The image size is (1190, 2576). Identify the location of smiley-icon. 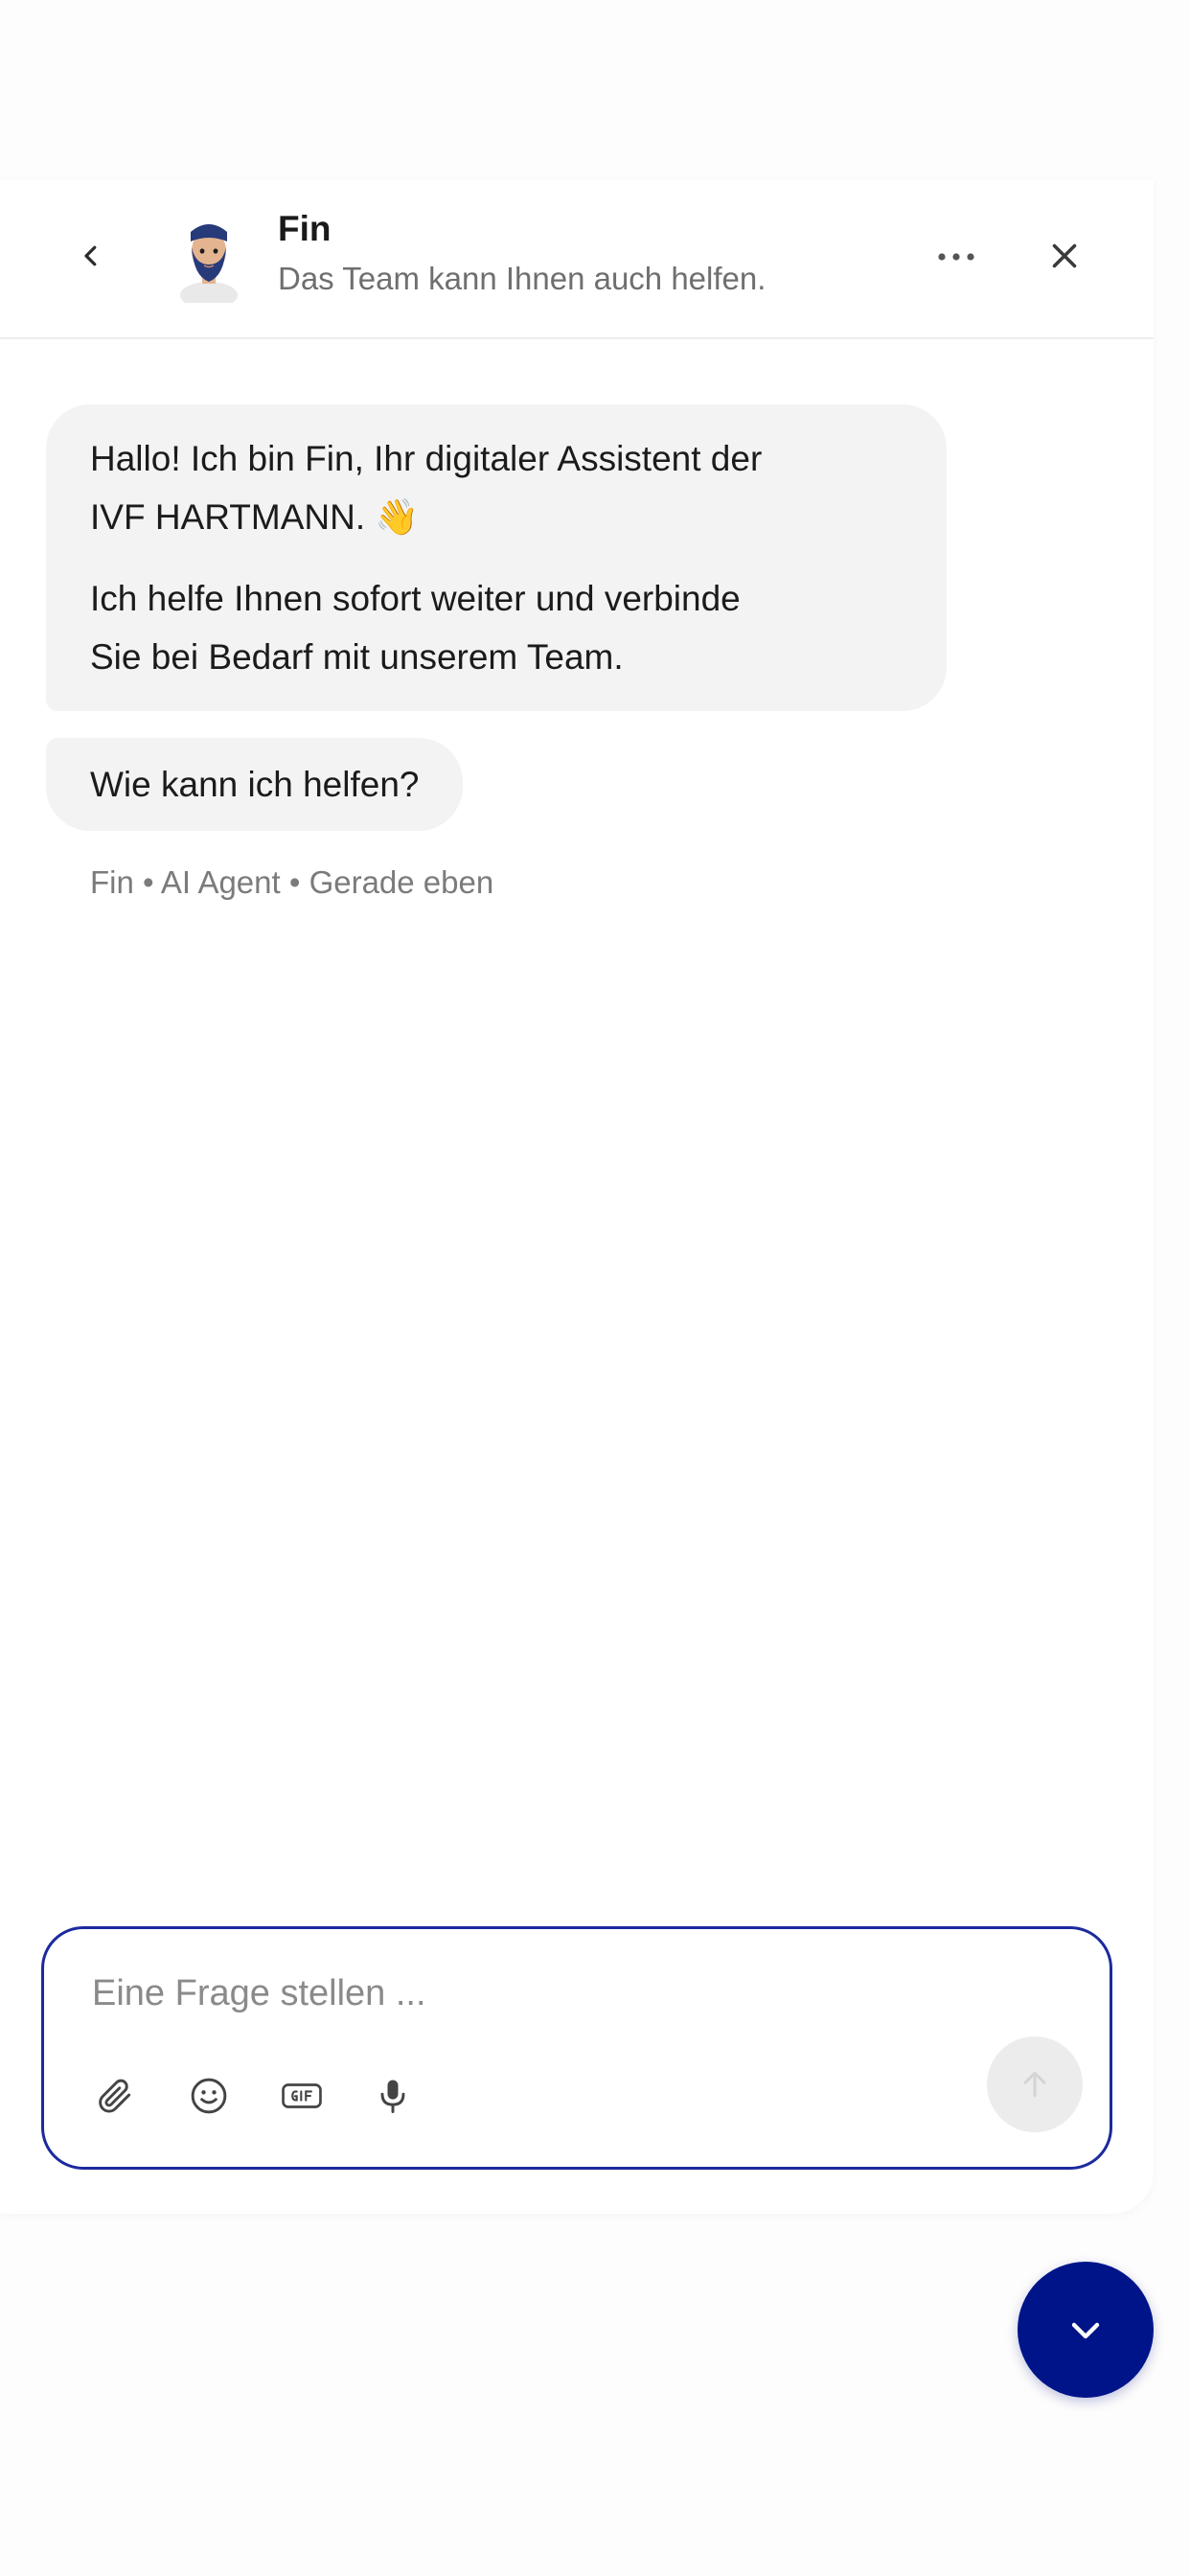
(209, 2096).